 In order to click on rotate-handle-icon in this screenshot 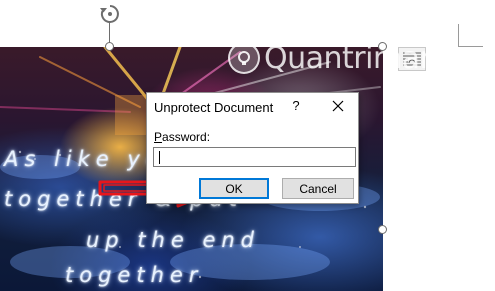, I will do `click(110, 14)`.